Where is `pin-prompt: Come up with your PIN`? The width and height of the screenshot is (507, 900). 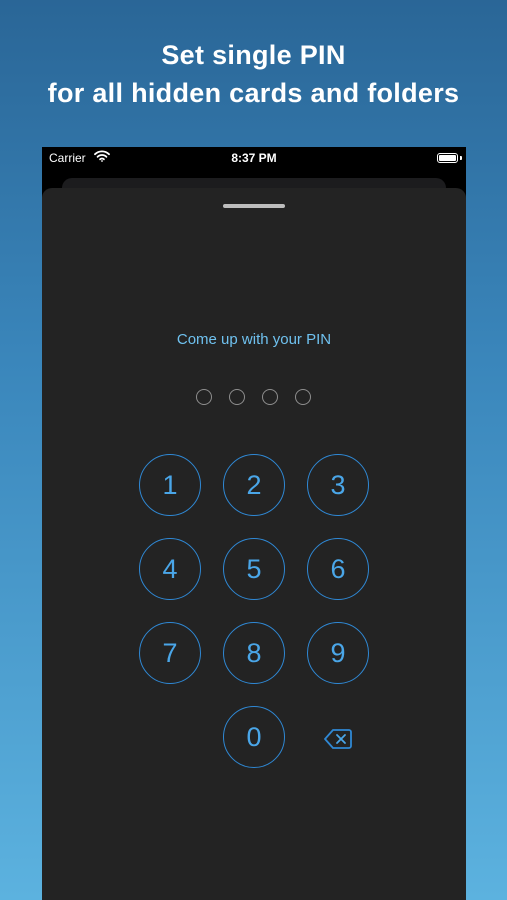
pin-prompt: Come up with your PIN is located at coordinates (254, 339).